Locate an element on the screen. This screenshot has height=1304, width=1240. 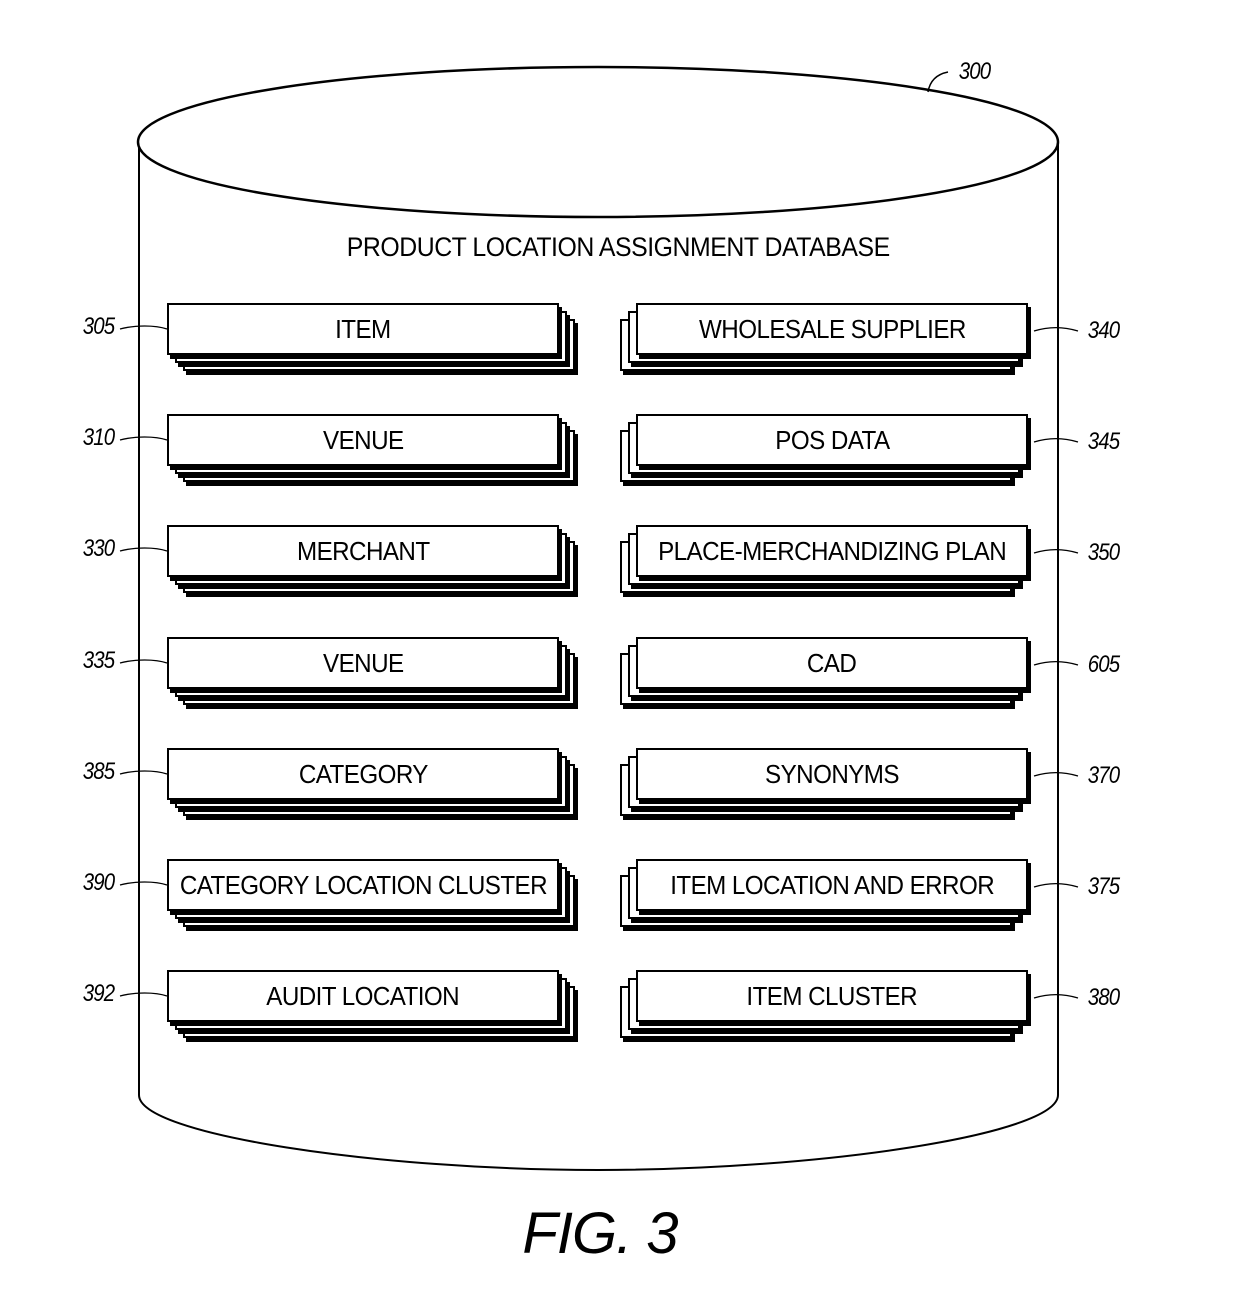
table-ref-number: 305 is located at coordinates (98, 326).